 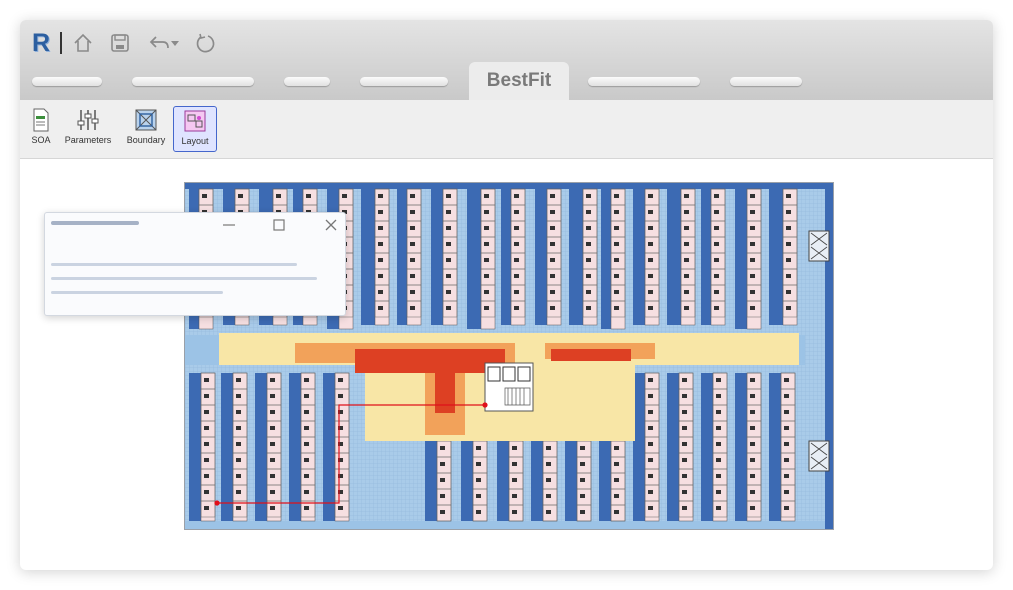 I want to click on perimeter-band, so click(x=509, y=525).